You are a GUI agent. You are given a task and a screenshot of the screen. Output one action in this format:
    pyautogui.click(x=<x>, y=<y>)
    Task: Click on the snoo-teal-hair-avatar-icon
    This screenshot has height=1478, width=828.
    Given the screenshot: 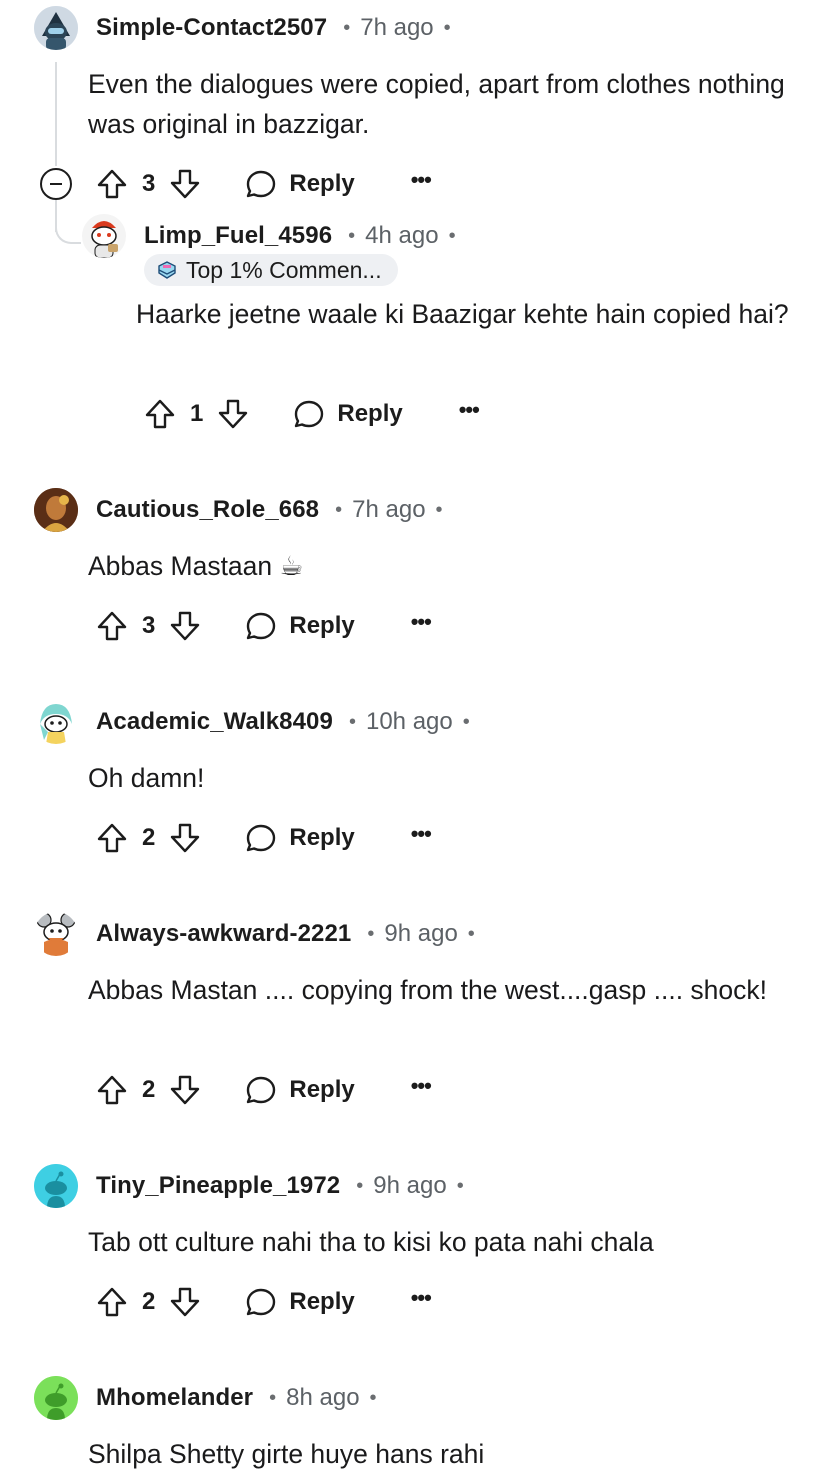 What is the action you would take?
    pyautogui.click(x=56, y=722)
    